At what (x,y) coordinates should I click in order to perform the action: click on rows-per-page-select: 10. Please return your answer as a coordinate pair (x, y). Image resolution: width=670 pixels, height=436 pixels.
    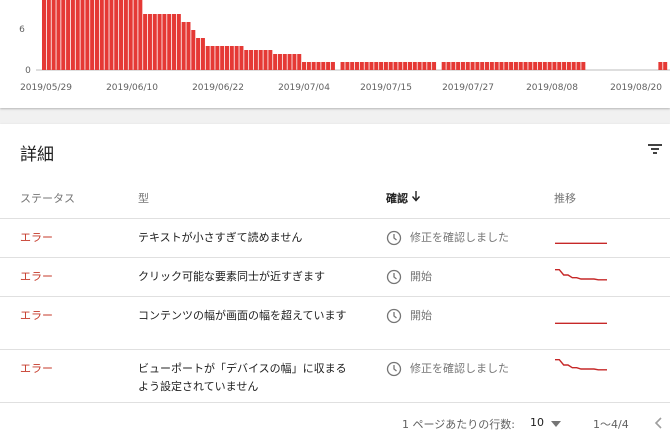
    Looking at the image, I should click on (537, 422).